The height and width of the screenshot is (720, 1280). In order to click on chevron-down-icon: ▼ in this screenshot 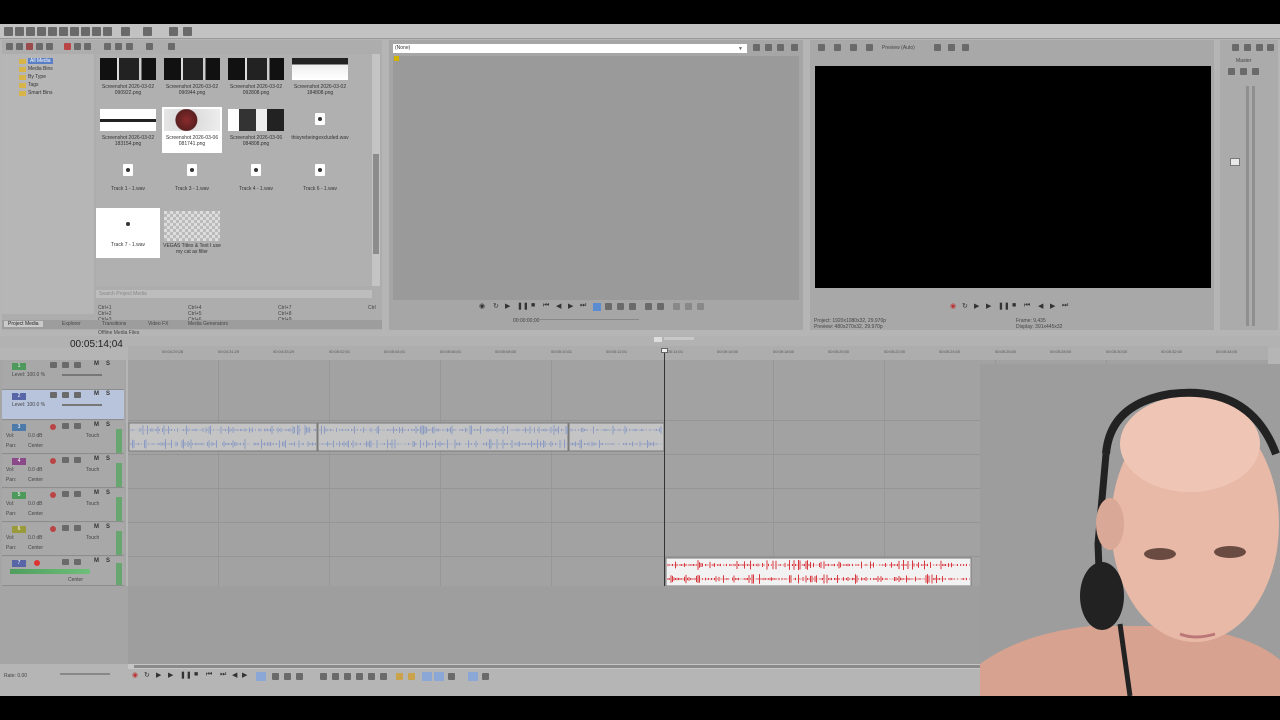, I will do `click(740, 49)`.